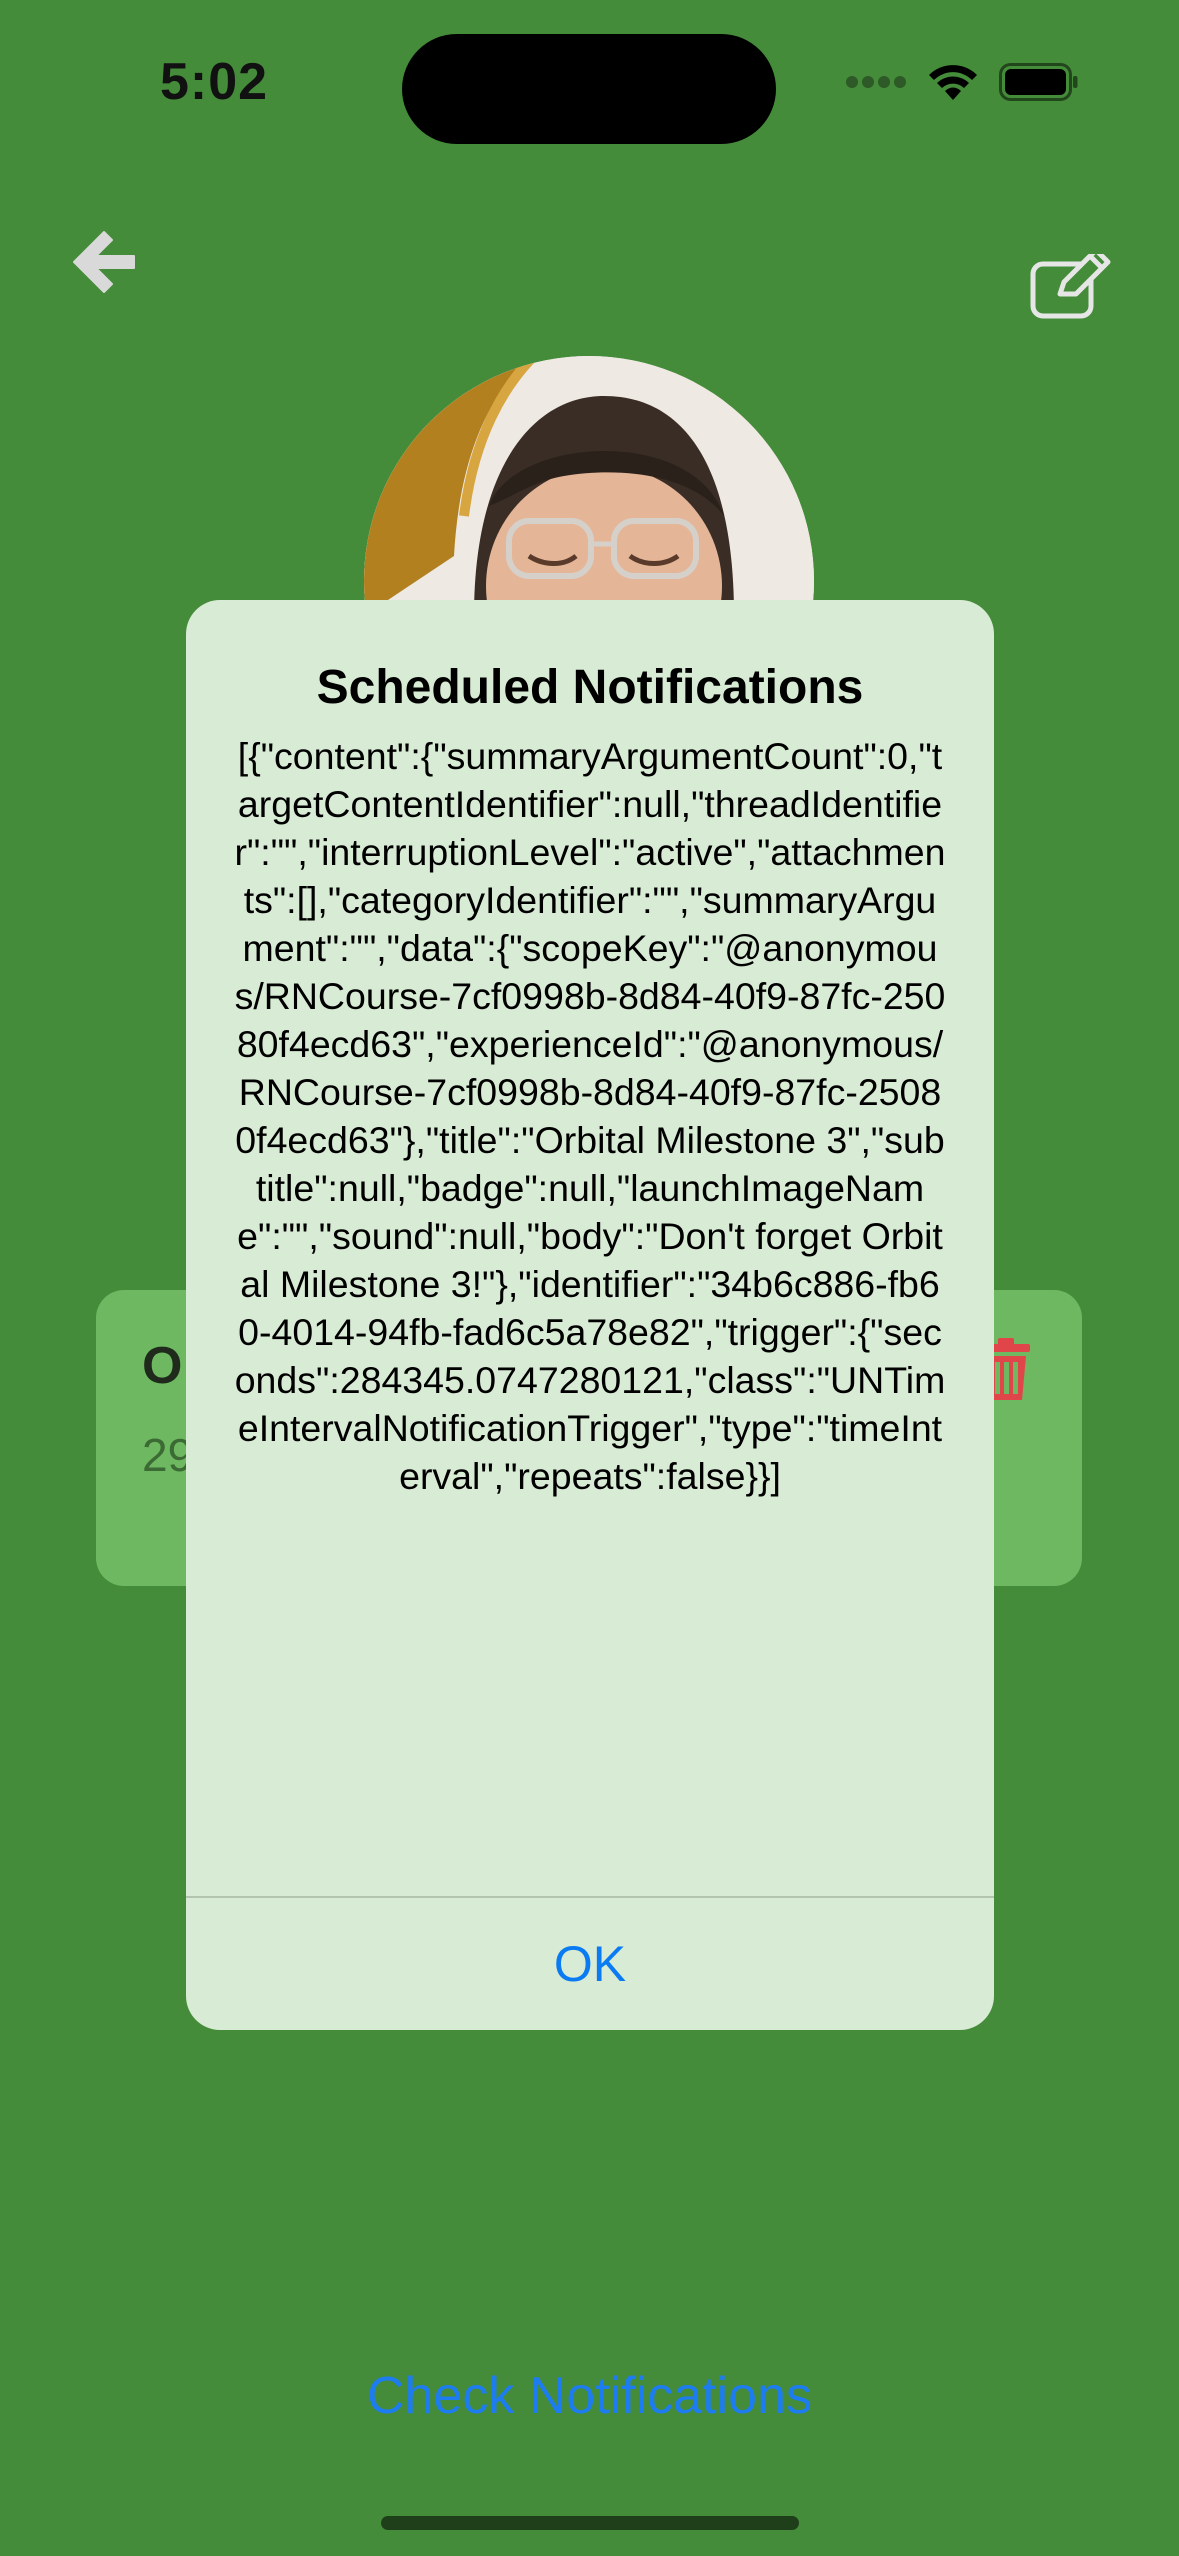  Describe the element at coordinates (162, 1366) in the screenshot. I see `card-title: O` at that location.